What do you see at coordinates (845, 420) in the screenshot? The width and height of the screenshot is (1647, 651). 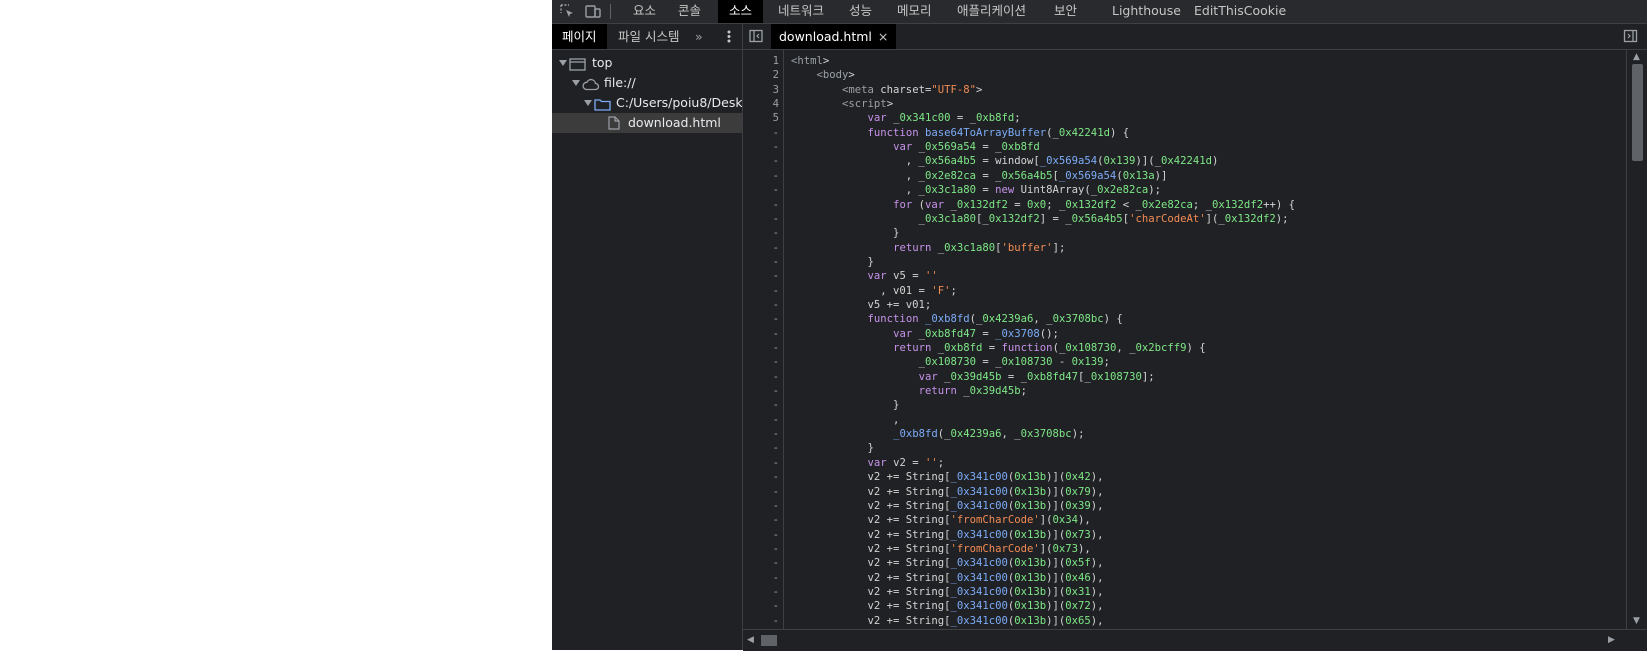 I see `code-line: ,` at bounding box center [845, 420].